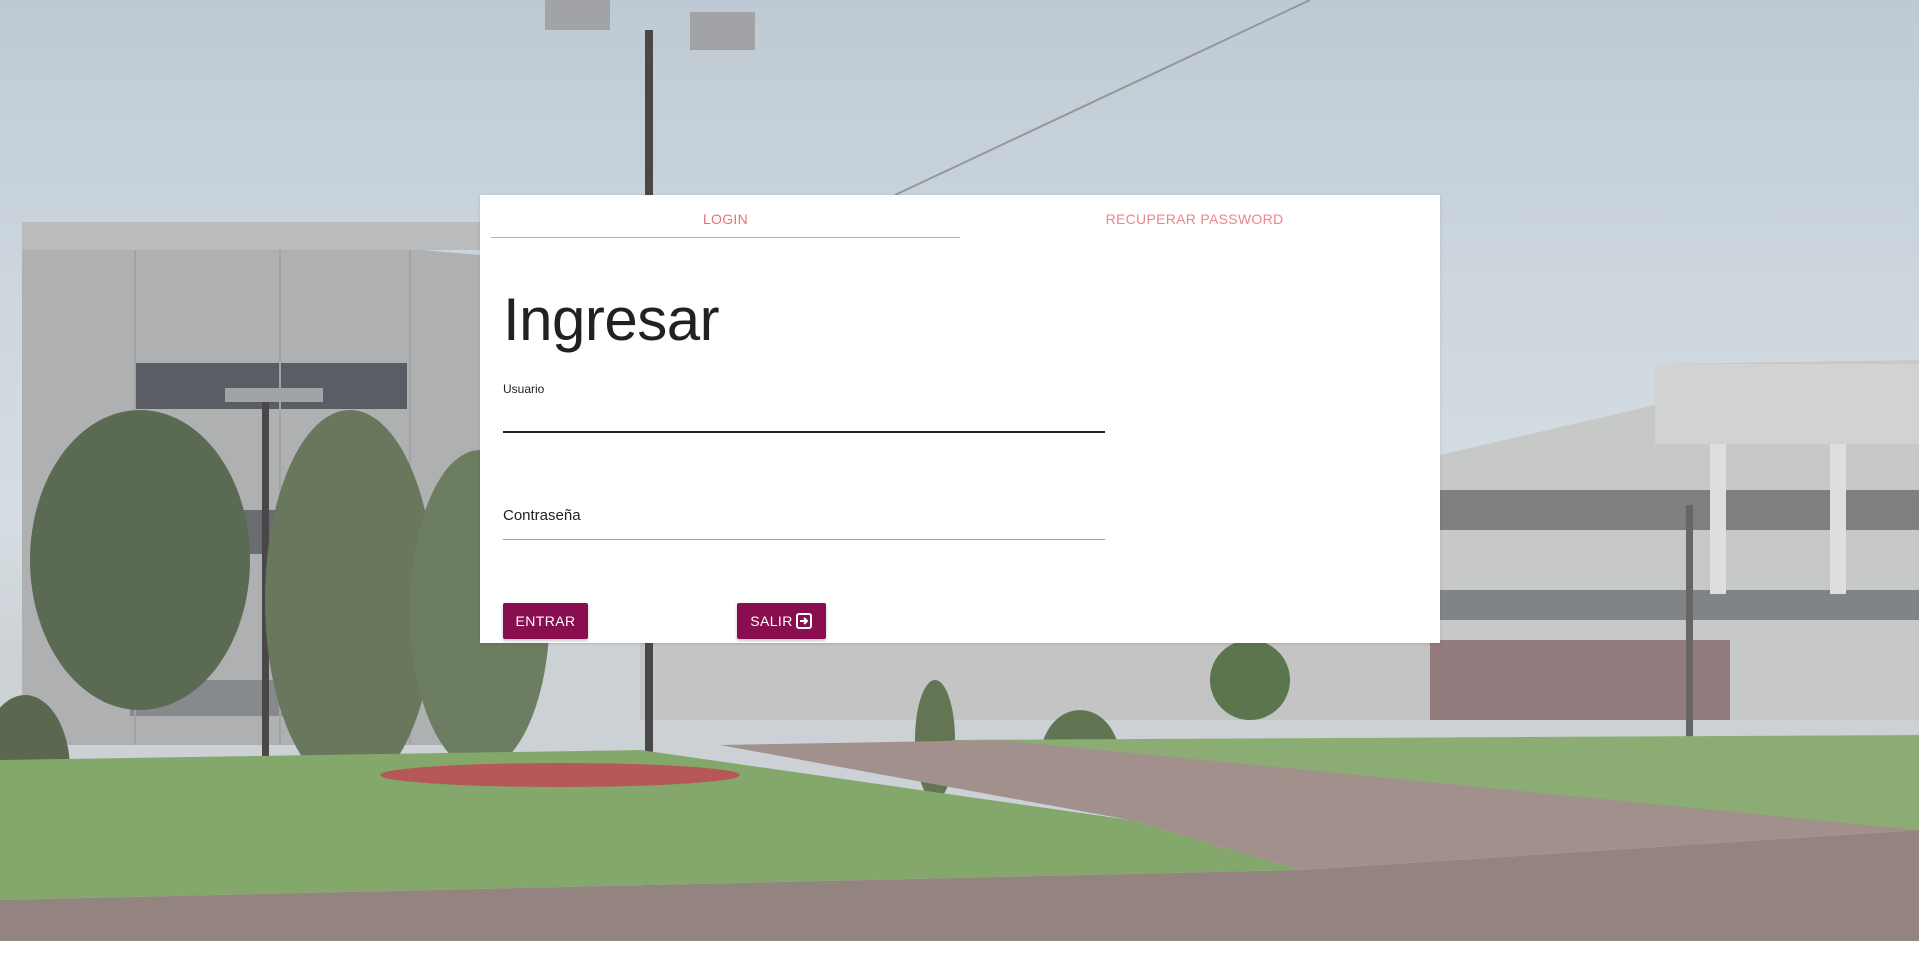 This screenshot has height=970, width=1919. What do you see at coordinates (1194, 219) in the screenshot?
I see `tab-recuperar-password: RECUPERAR PASSWORD` at bounding box center [1194, 219].